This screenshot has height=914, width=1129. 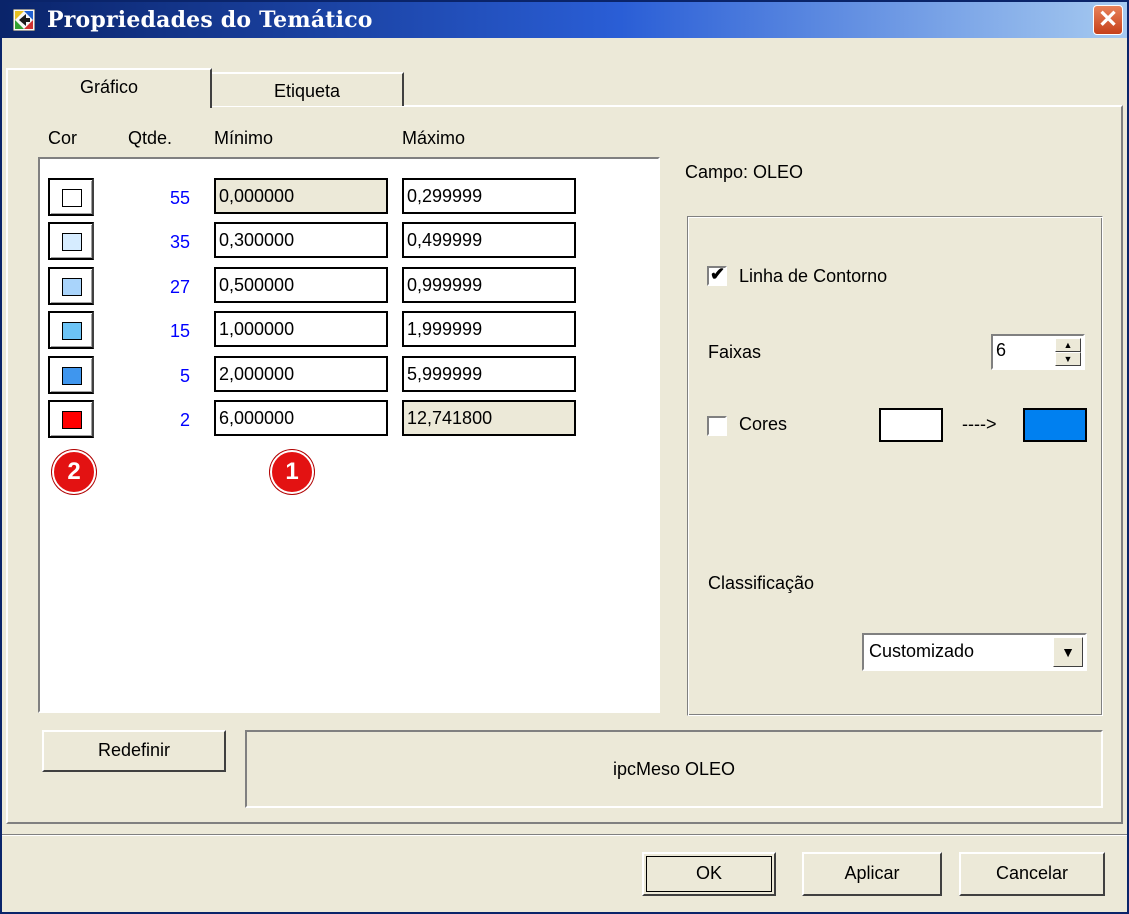 What do you see at coordinates (434, 138) in the screenshot?
I see `column-header-maximo: Máximo` at bounding box center [434, 138].